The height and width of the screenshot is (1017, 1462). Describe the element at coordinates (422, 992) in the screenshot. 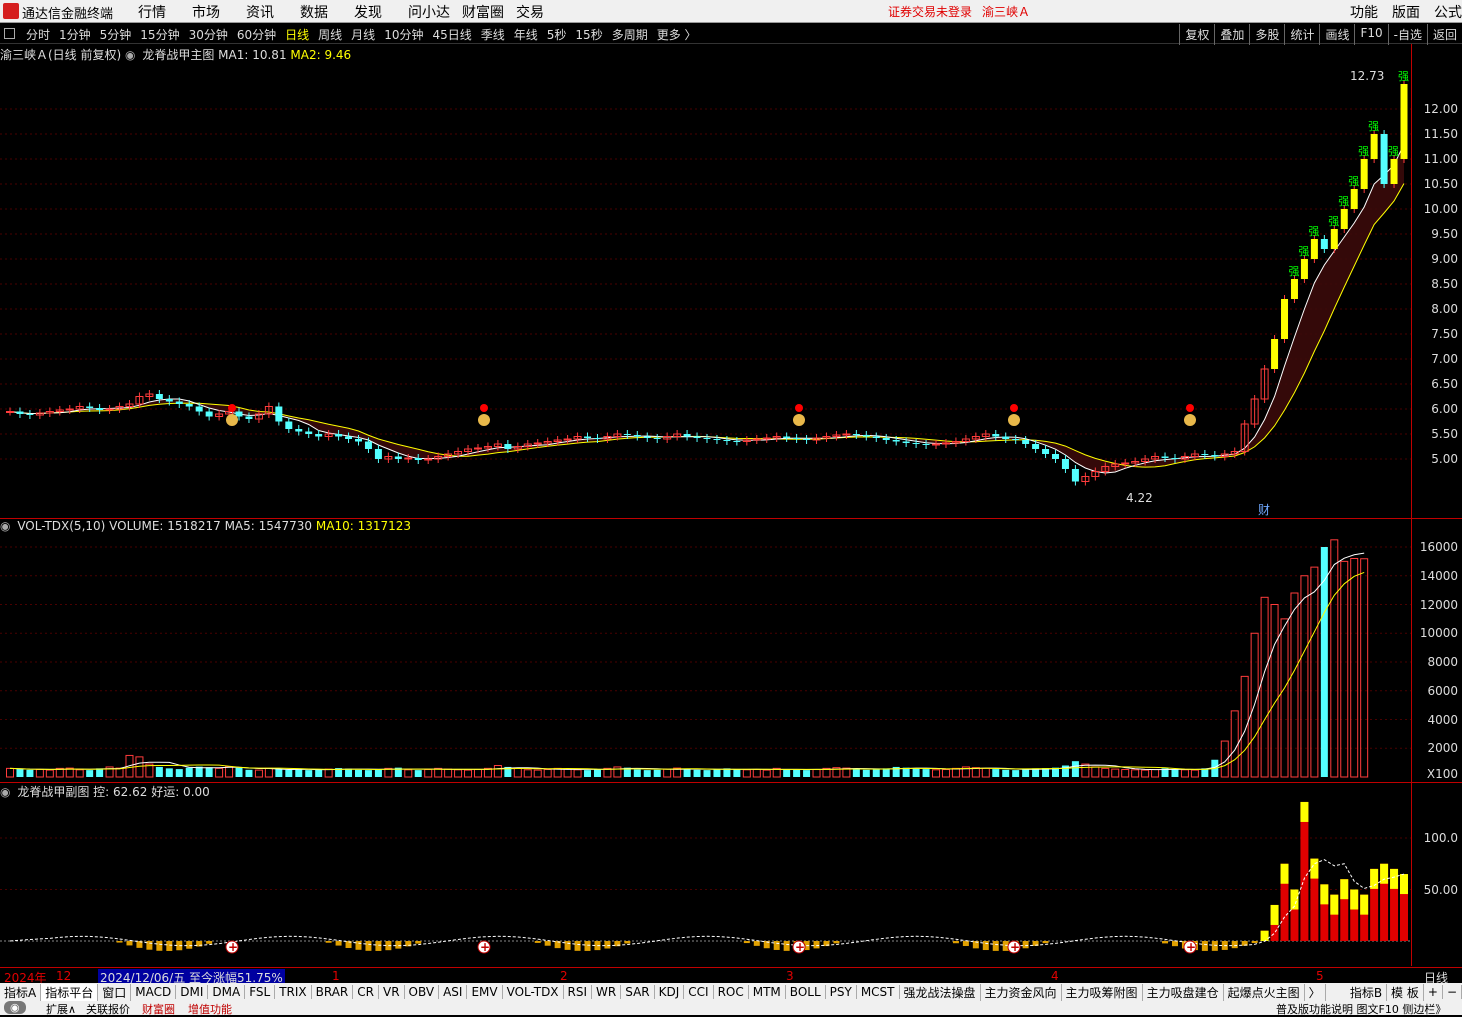

I see `indicator-tab: OBV` at that location.